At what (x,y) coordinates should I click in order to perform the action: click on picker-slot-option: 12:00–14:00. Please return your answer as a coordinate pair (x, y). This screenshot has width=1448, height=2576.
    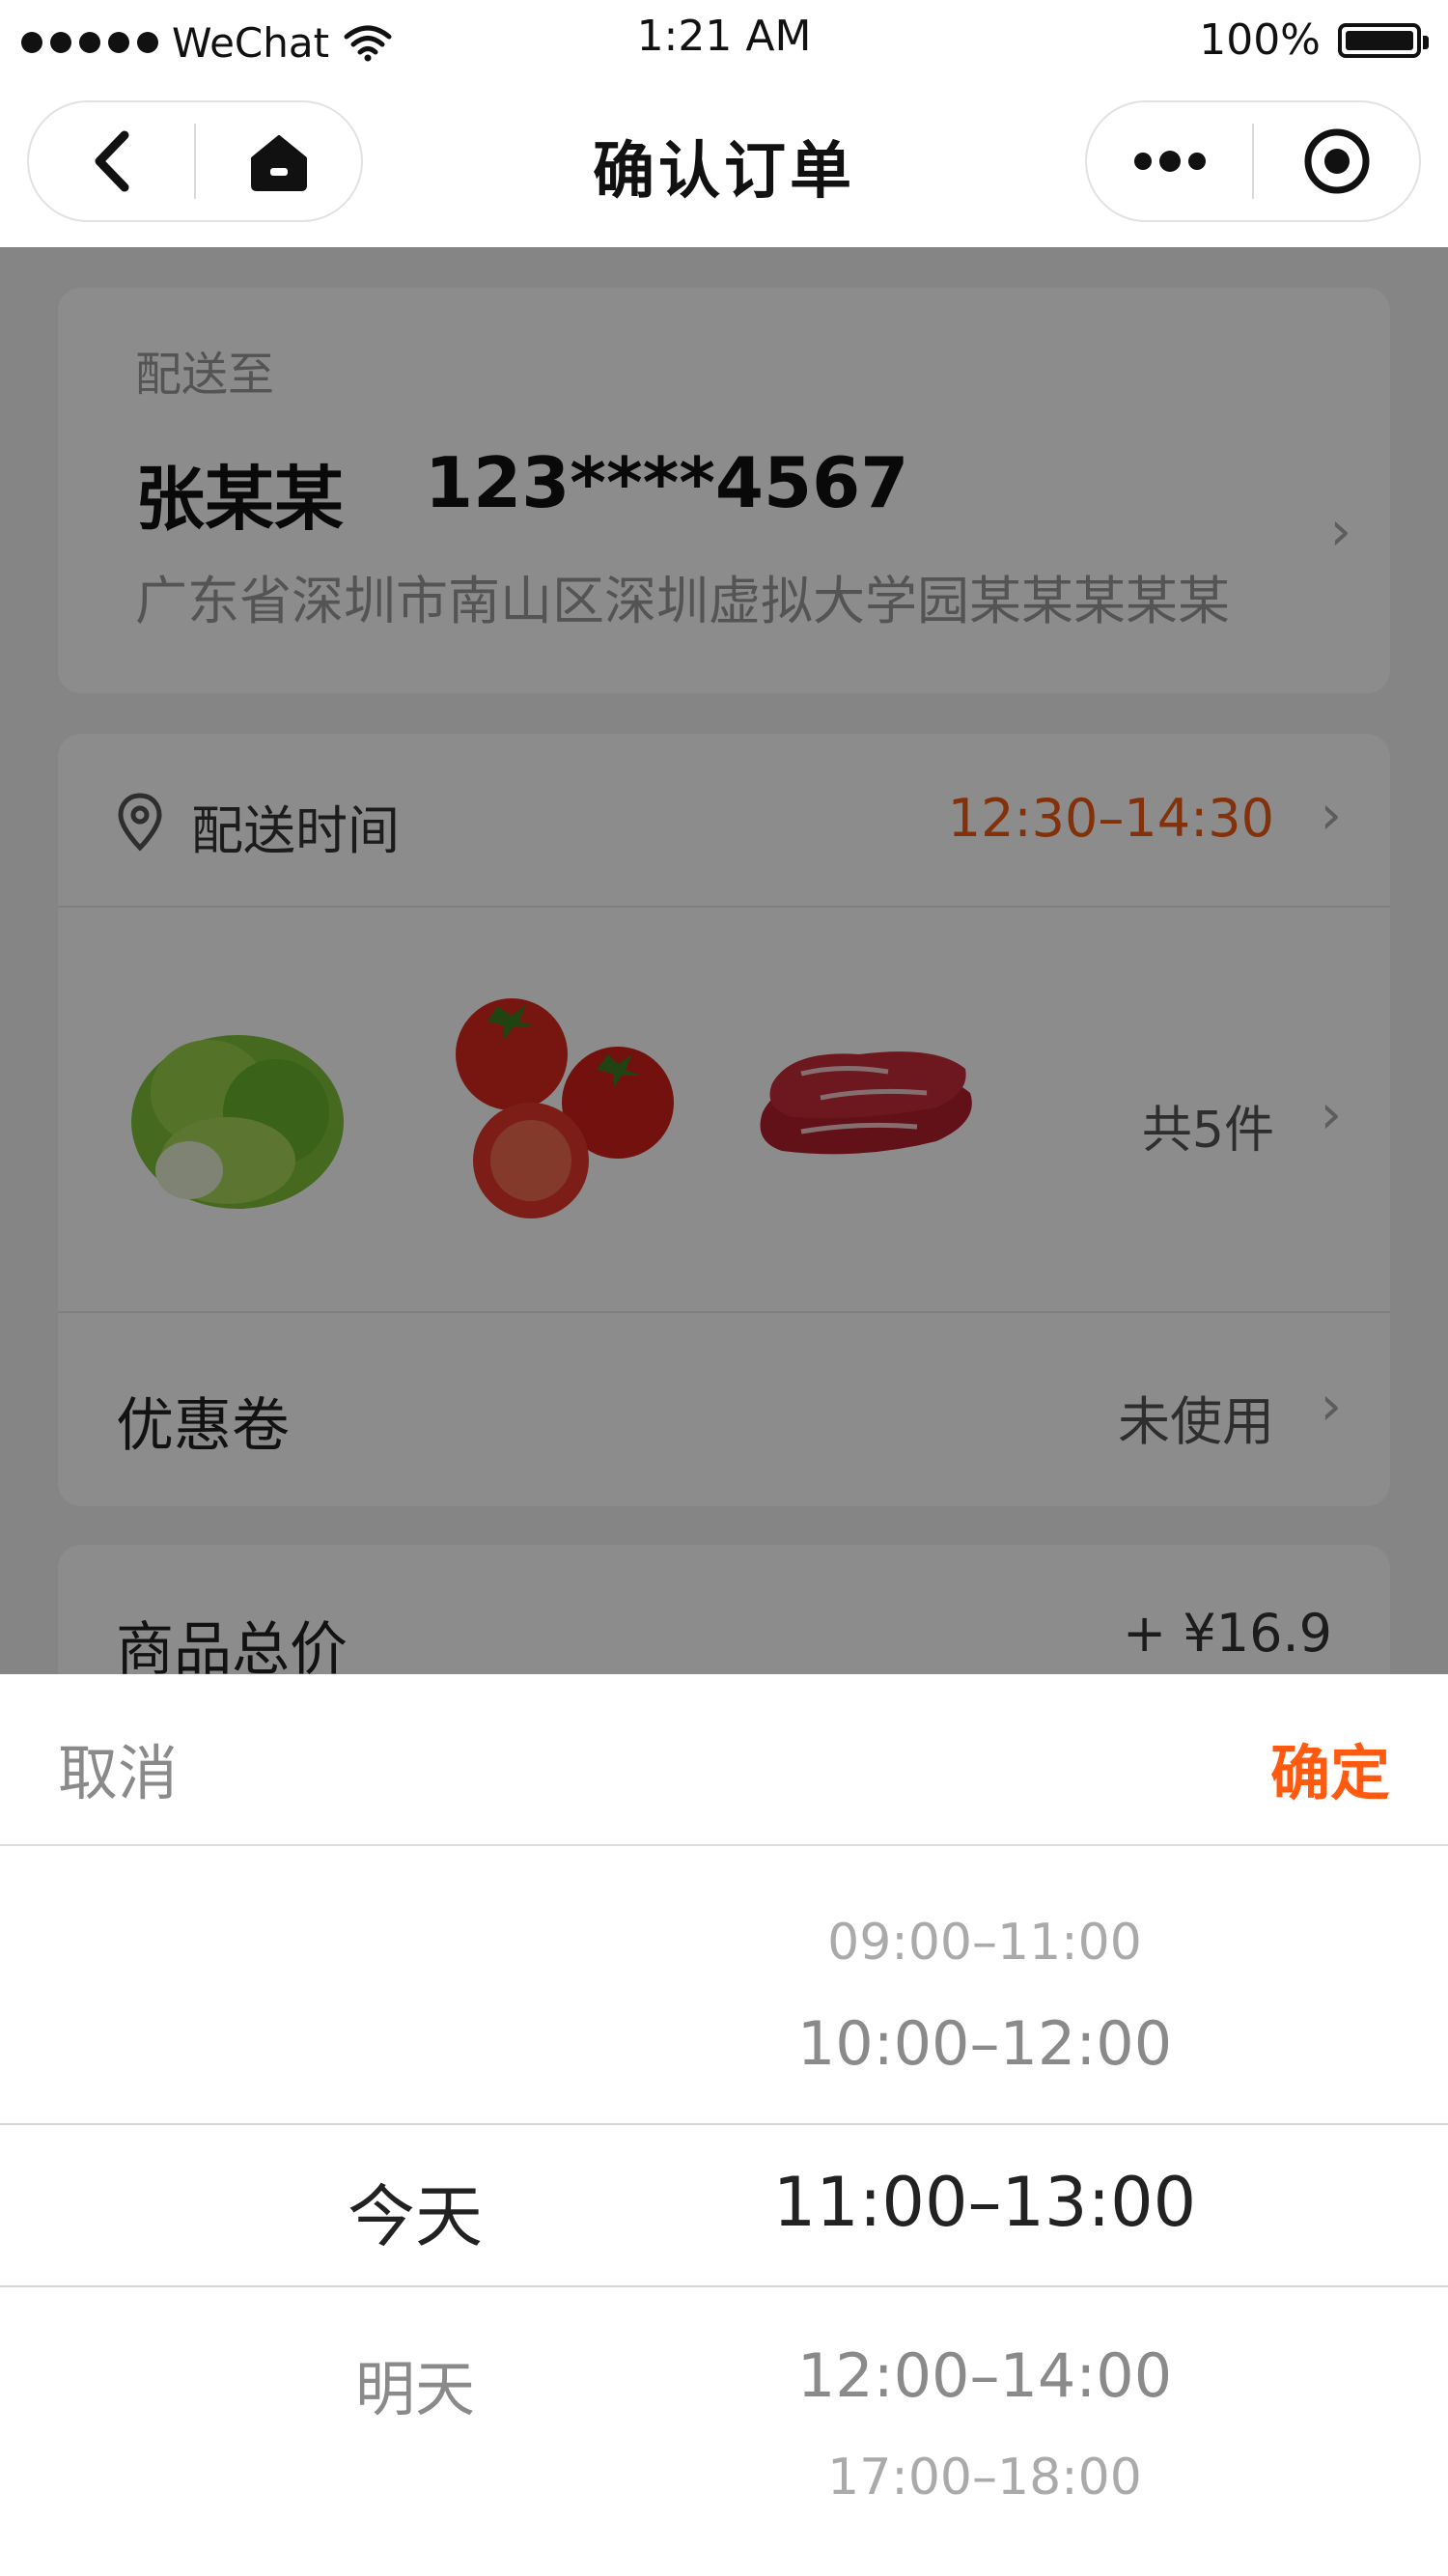
    Looking at the image, I should click on (985, 2375).